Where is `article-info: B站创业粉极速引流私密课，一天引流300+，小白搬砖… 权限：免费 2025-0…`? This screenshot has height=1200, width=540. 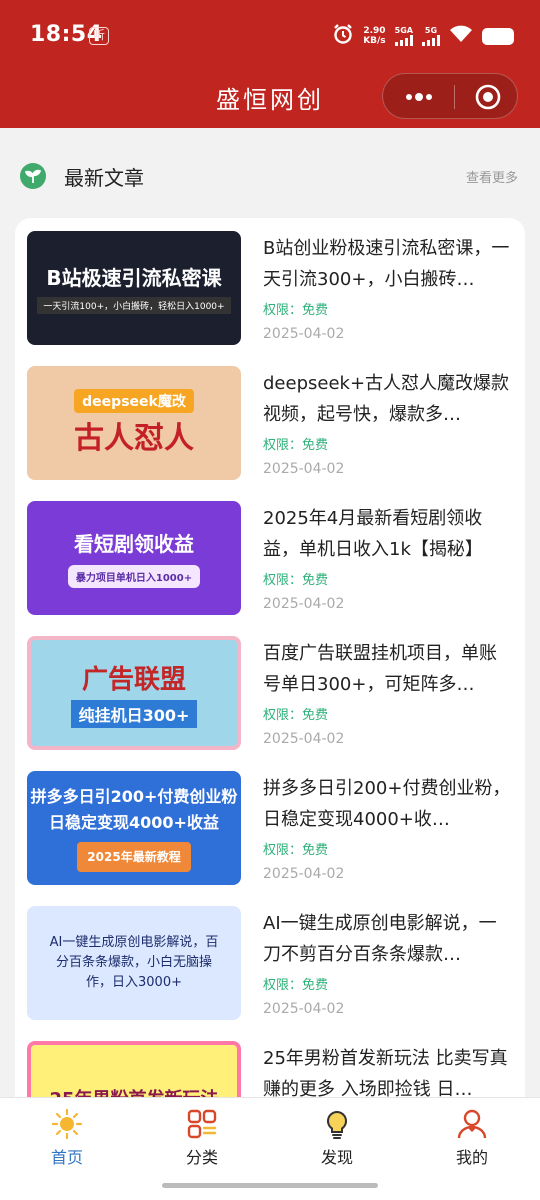
article-info: B站创业粉极速引流私密课，一天引流300+，小白搬砖… 权限：免费 2025-0… is located at coordinates (388, 287).